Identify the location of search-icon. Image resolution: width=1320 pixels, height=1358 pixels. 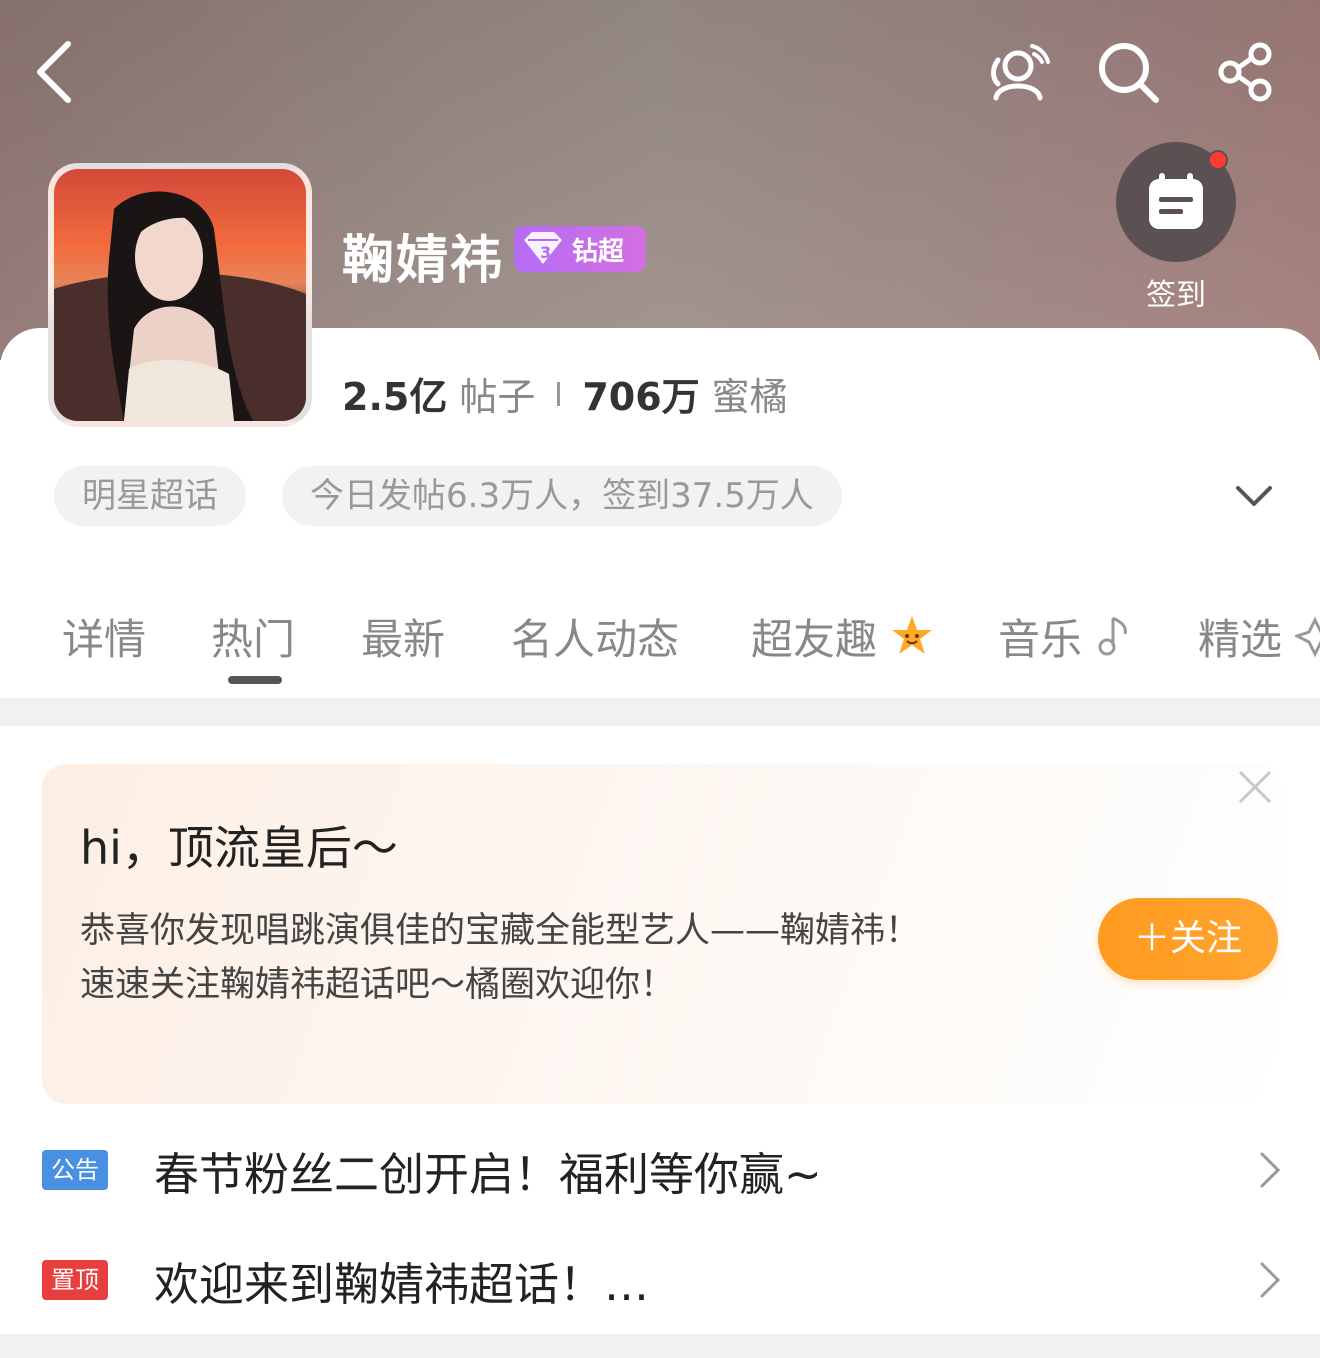
(1128, 72).